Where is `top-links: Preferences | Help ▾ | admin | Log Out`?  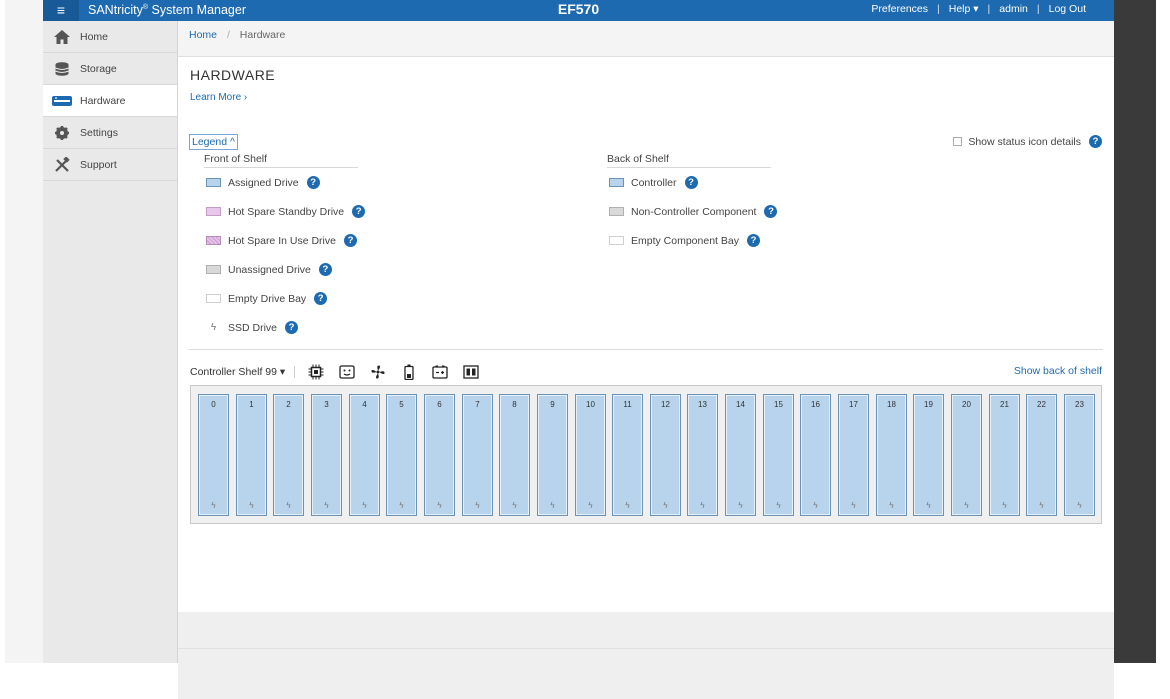
top-links: Preferences | Help ▾ | admin | Log Out is located at coordinates (978, 9).